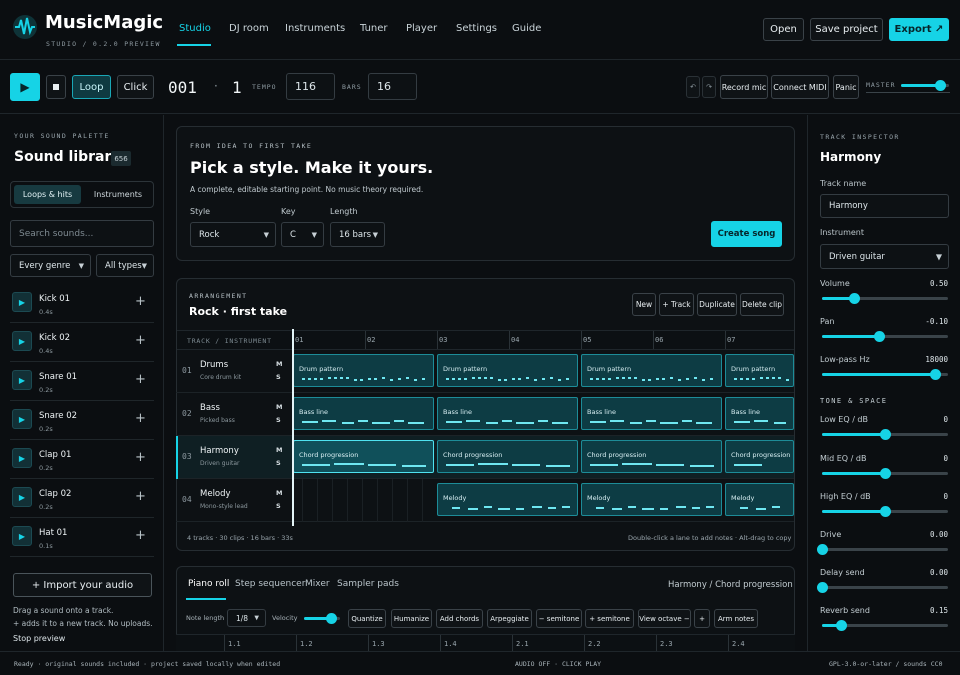 The image size is (960, 675). What do you see at coordinates (219, 451) in the screenshot?
I see `track-name: Harmony` at bounding box center [219, 451].